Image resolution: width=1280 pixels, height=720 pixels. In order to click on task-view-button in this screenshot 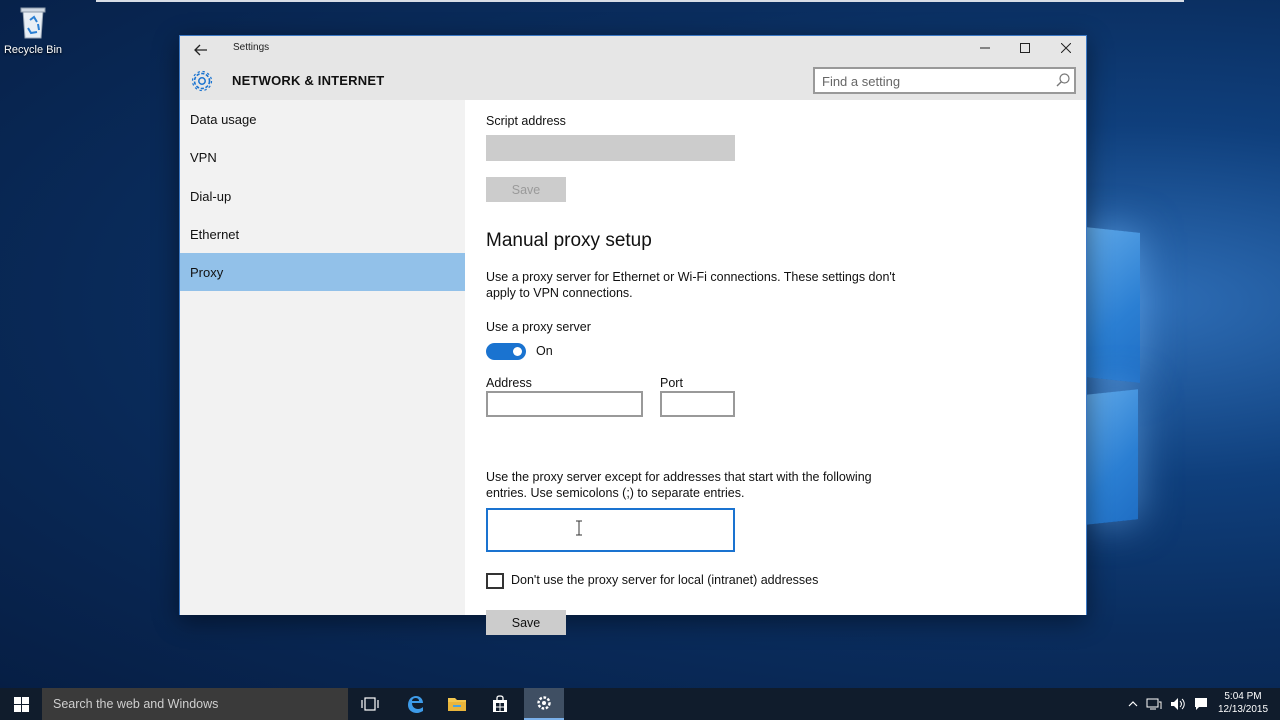, I will do `click(370, 704)`.